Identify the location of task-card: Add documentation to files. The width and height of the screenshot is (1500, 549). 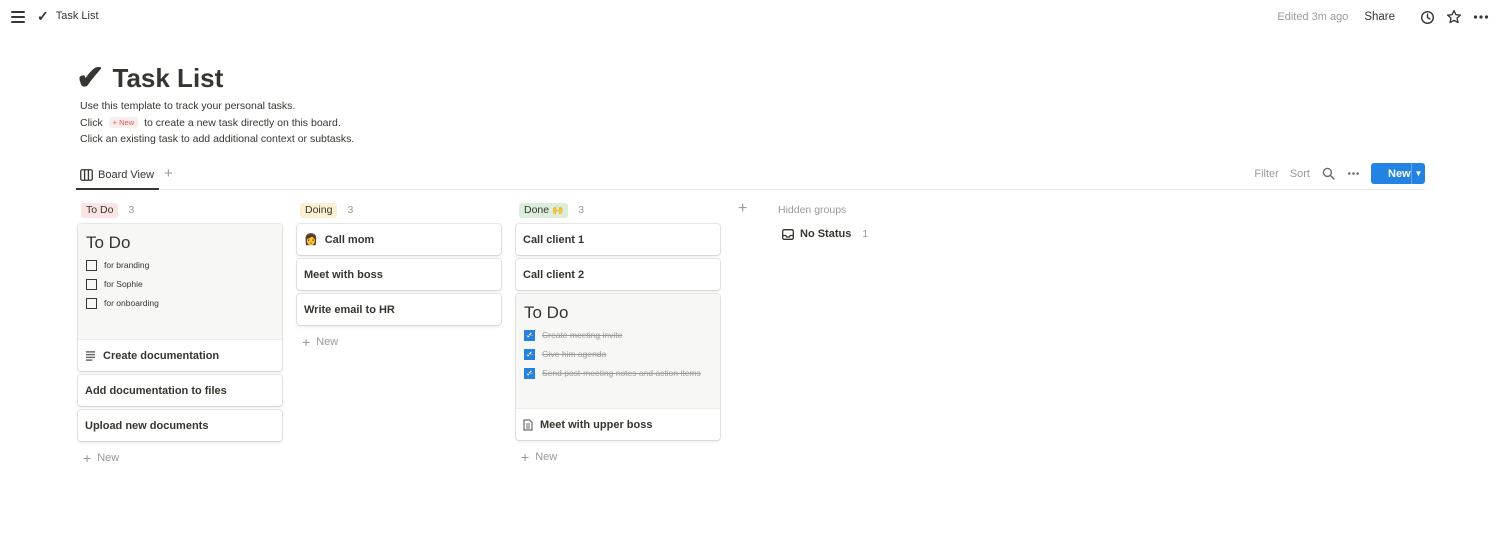
(180, 390).